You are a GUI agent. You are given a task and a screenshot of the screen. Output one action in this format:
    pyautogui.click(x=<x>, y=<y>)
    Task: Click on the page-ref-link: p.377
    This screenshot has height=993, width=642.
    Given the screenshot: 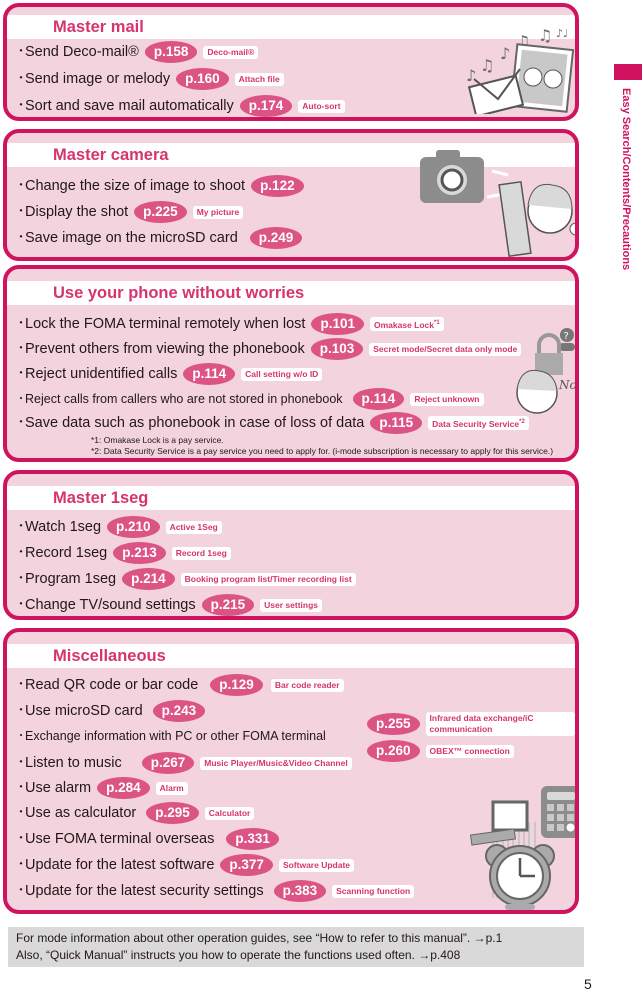 What is the action you would take?
    pyautogui.click(x=246, y=865)
    